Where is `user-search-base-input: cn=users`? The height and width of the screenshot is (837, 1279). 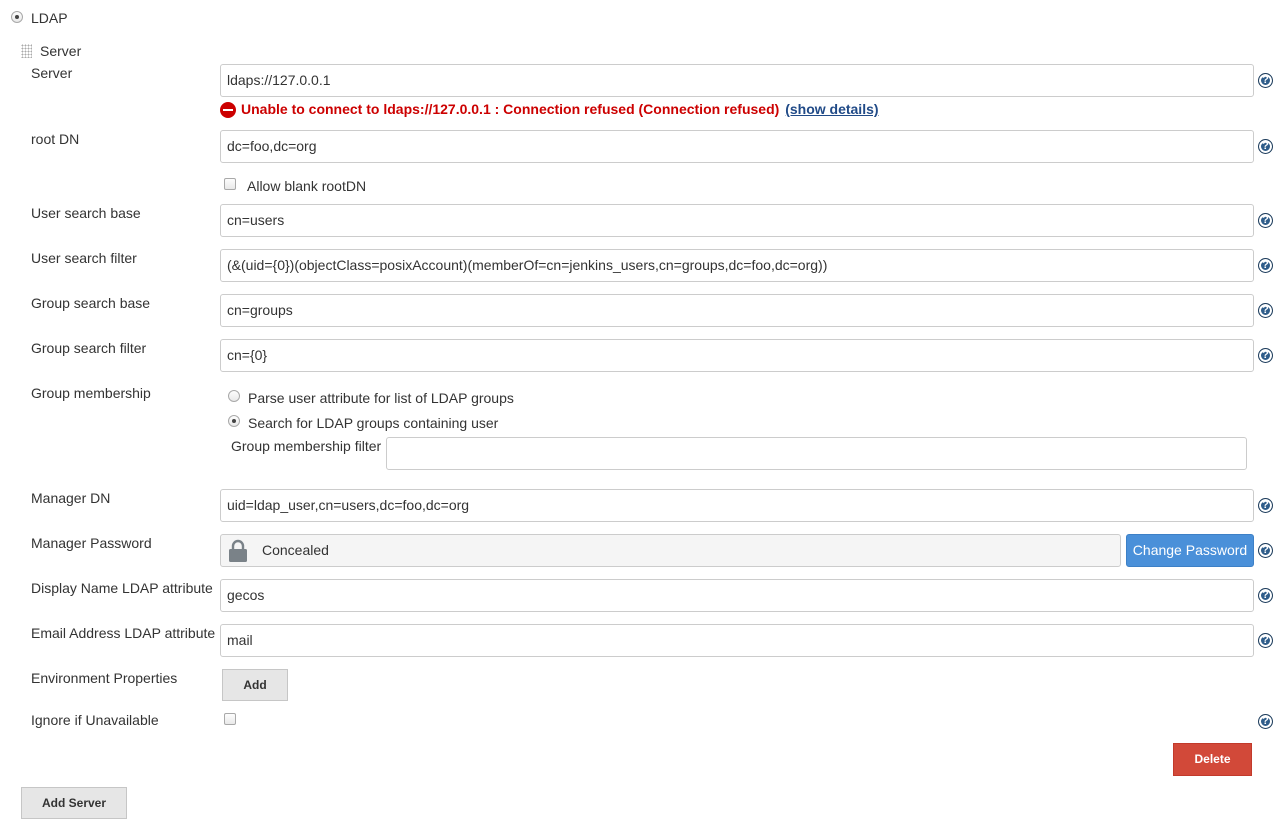
user-search-base-input: cn=users is located at coordinates (737, 220).